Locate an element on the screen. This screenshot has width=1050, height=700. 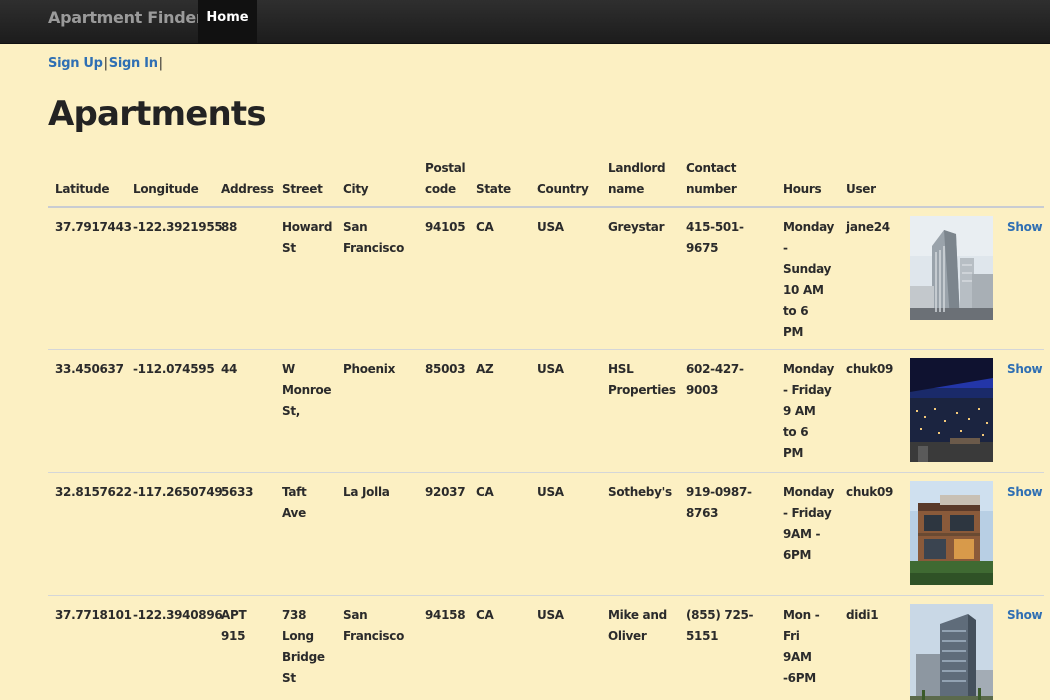
cell-contact: 602-427-9003 is located at coordinates (727, 411).